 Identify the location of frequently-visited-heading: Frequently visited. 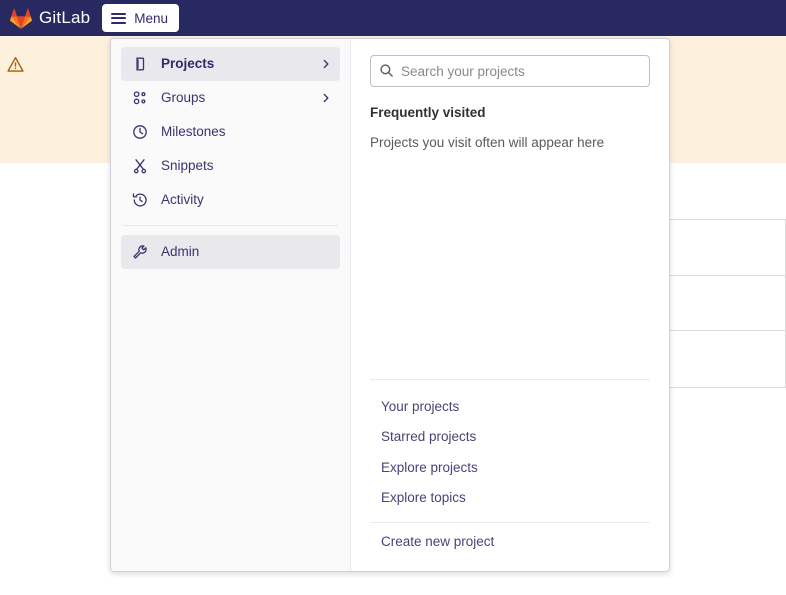
(428, 112).